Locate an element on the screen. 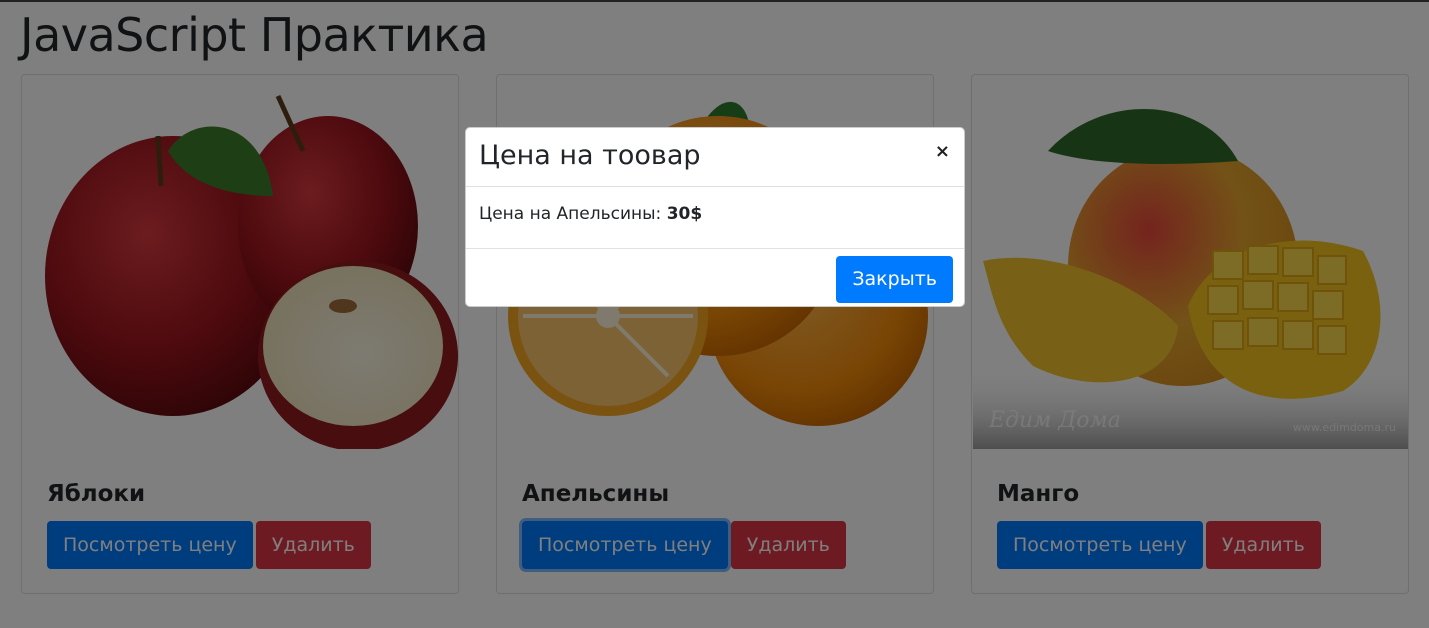 The height and width of the screenshot is (628, 1429). price-label: Цена на Апельсины: is located at coordinates (573, 214).